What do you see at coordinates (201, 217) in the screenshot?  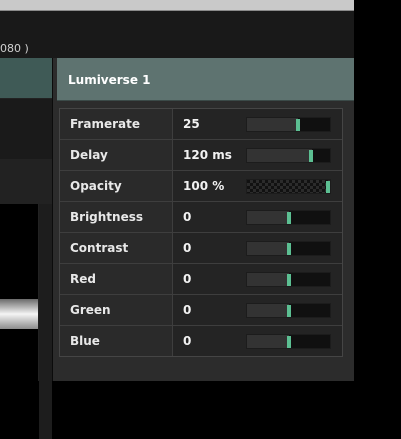 I see `parameter-row: Brightness 0` at bounding box center [201, 217].